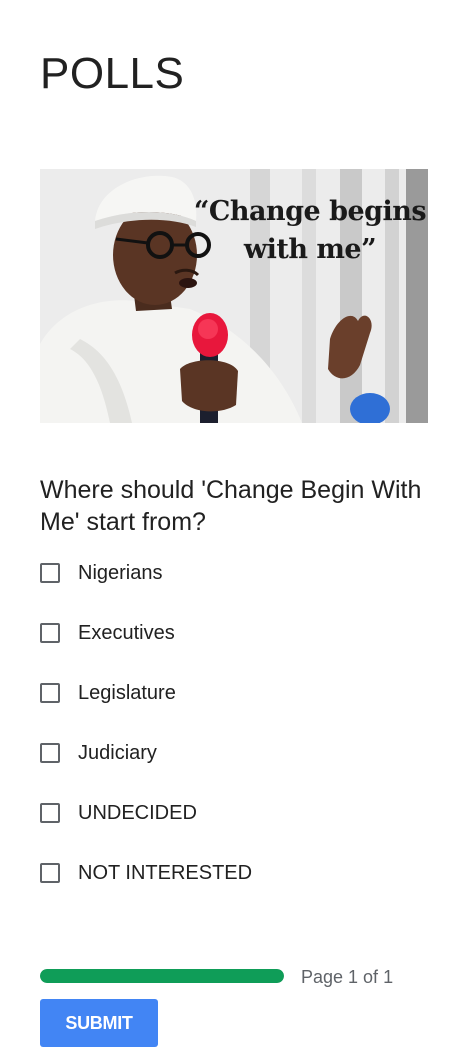  What do you see at coordinates (112, 73) in the screenshot?
I see `page-title: POLLS` at bounding box center [112, 73].